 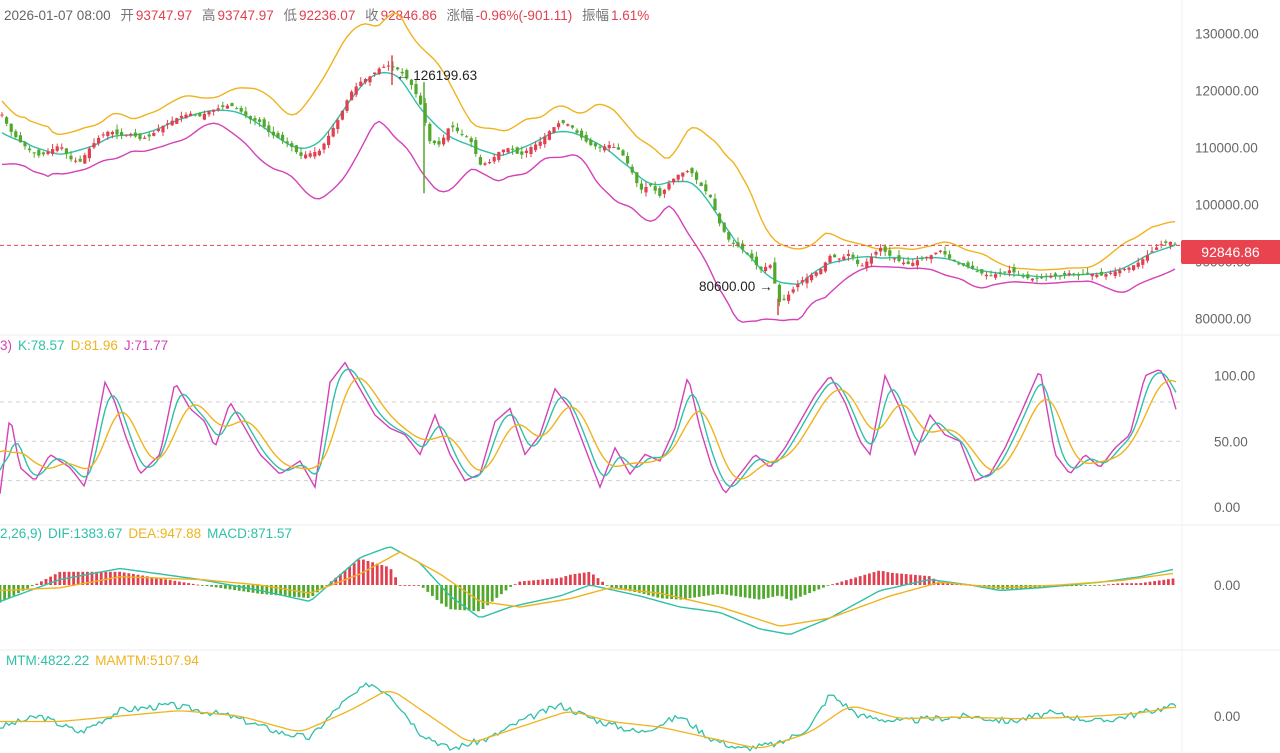 I want to click on macd-dif-line, so click(x=587, y=590).